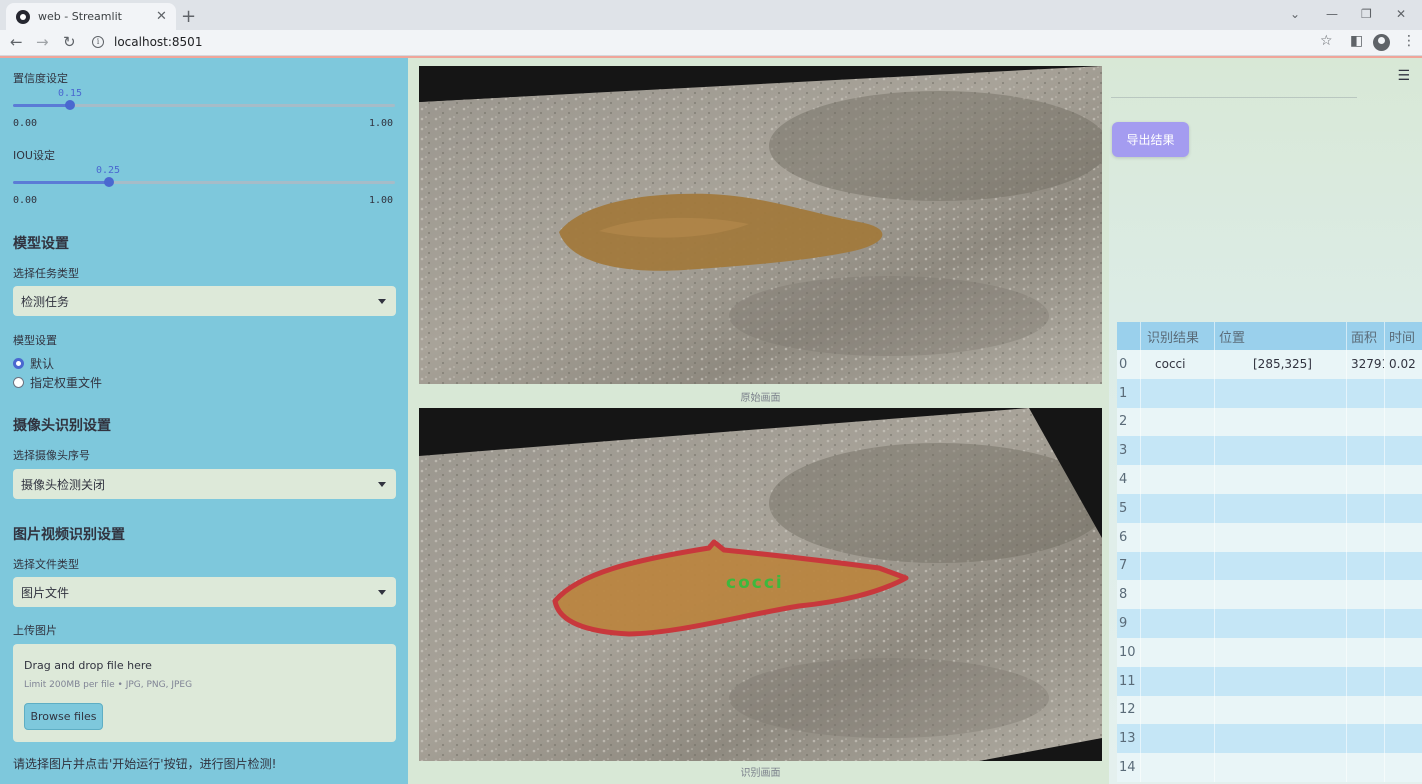 The width and height of the screenshot is (1422, 784). I want to click on export-results-button: 导出结果, so click(1150, 139).